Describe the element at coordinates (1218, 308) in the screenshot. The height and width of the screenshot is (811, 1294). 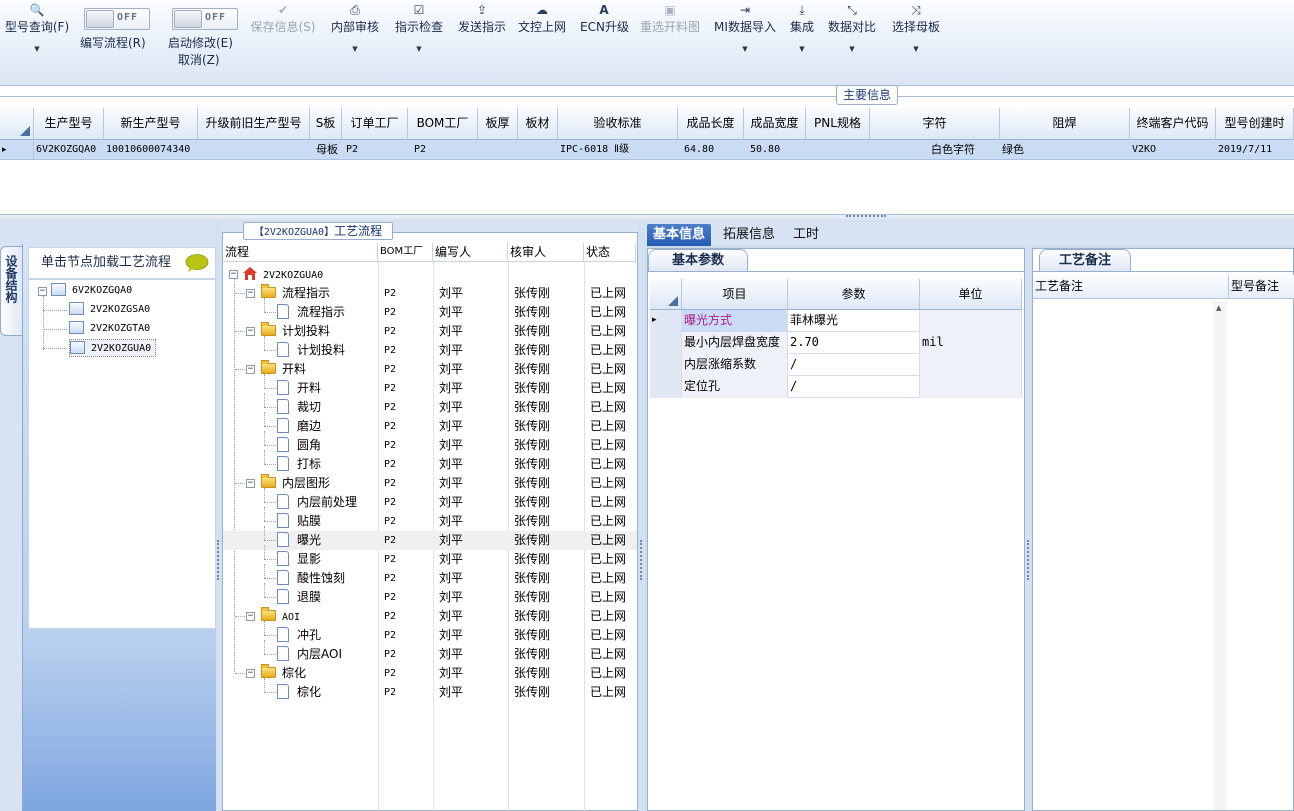
I see `scroll-up-icon: ▲` at that location.